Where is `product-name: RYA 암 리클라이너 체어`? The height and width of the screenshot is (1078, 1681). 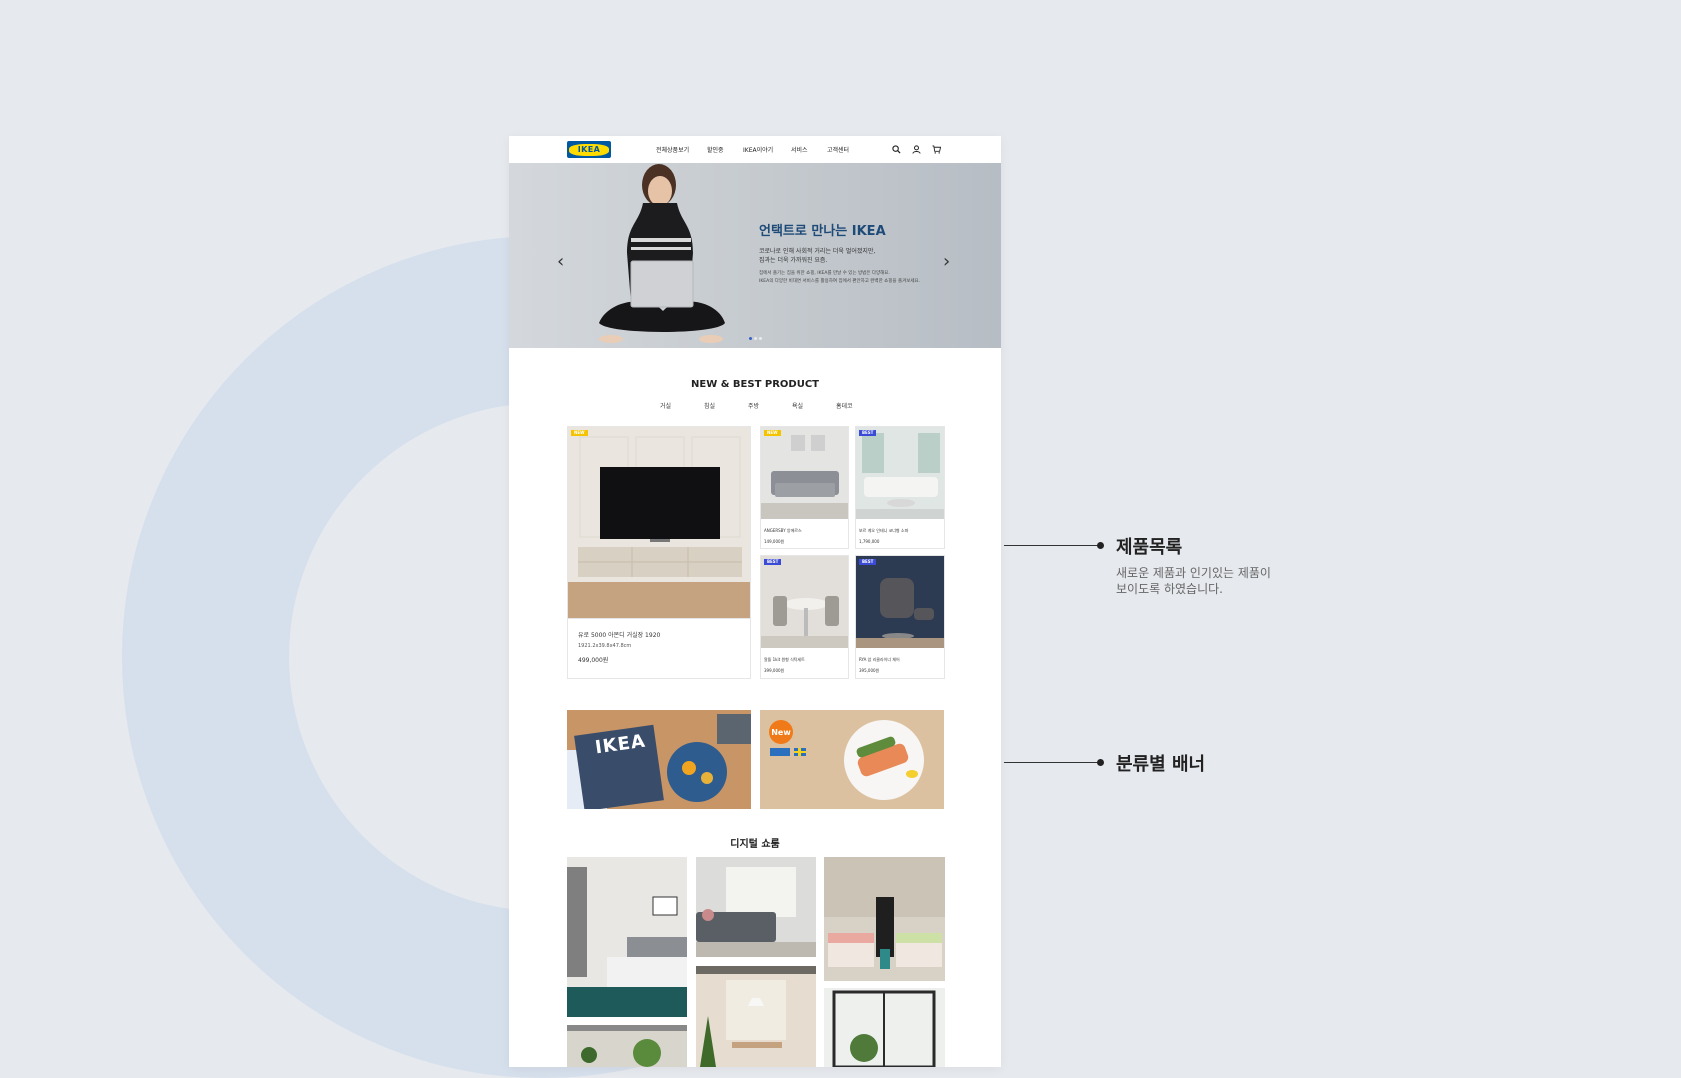
product-name: RYA 암 리클라이너 체어 is located at coordinates (879, 659).